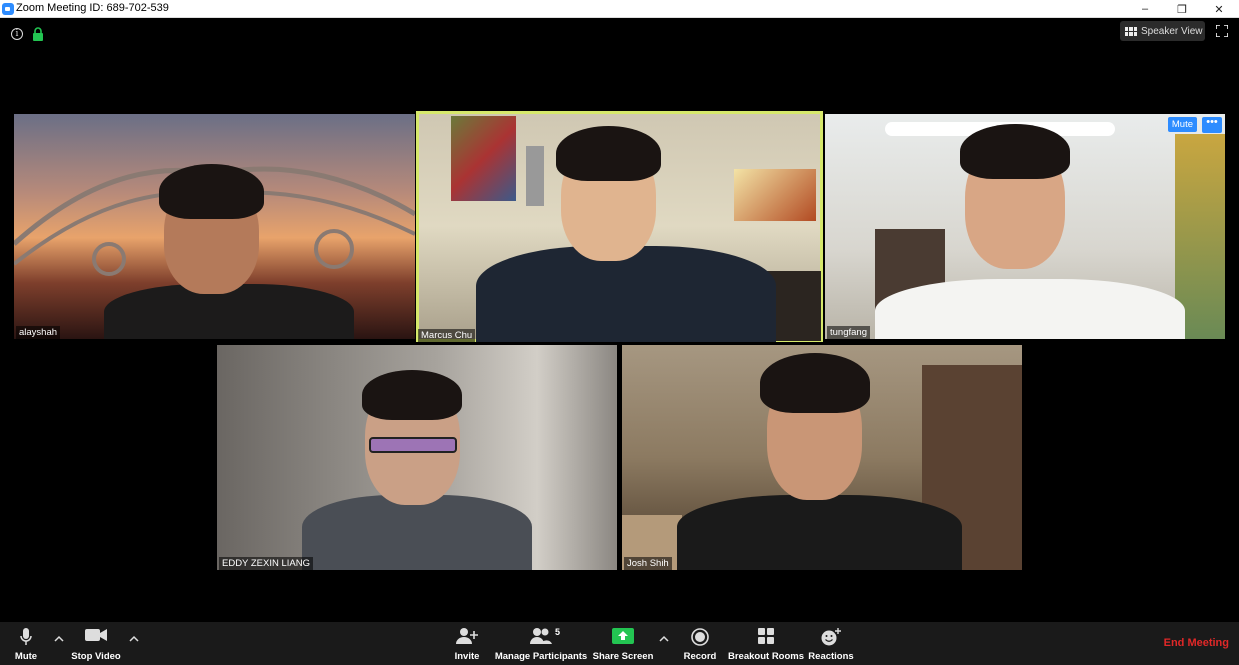 This screenshot has height=665, width=1239. What do you see at coordinates (214, 226) in the screenshot?
I see `video-tile-alayshah: alayshah` at bounding box center [214, 226].